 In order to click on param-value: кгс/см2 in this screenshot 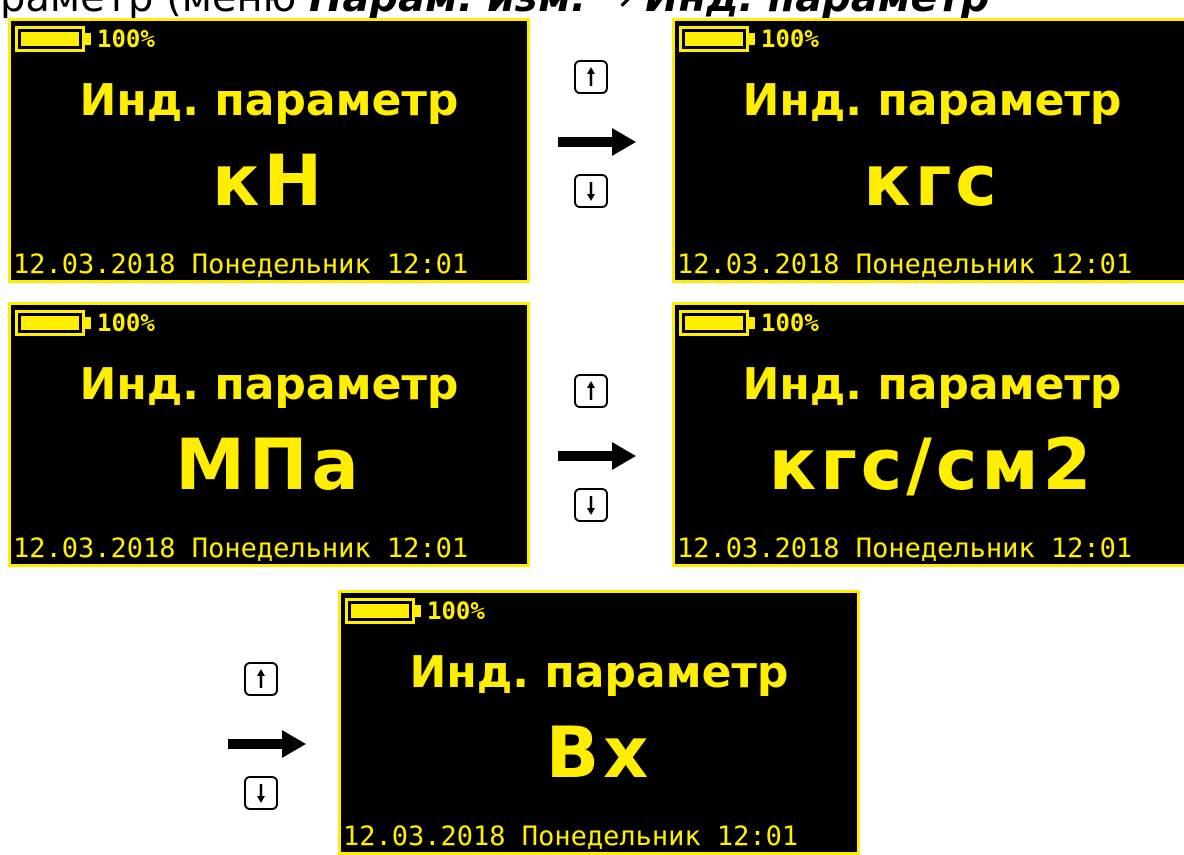, I will do `click(932, 465)`.